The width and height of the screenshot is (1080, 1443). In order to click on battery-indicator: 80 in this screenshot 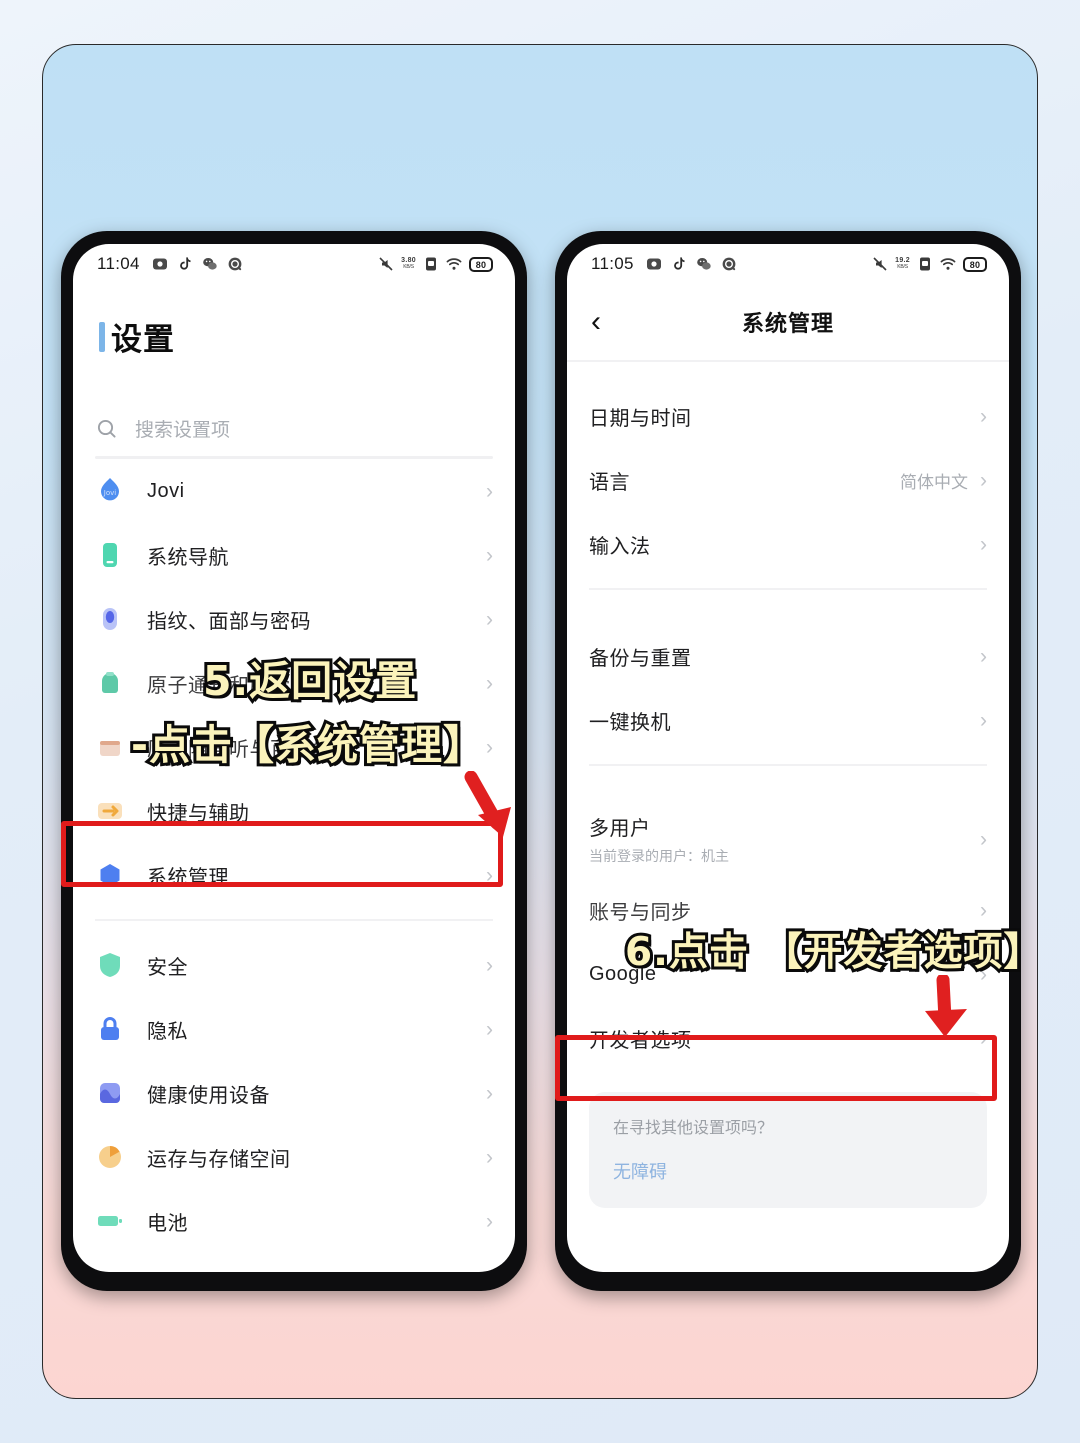, I will do `click(481, 264)`.